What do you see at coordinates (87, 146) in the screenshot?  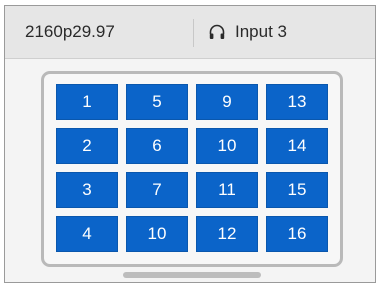 I see `input-button: 2` at bounding box center [87, 146].